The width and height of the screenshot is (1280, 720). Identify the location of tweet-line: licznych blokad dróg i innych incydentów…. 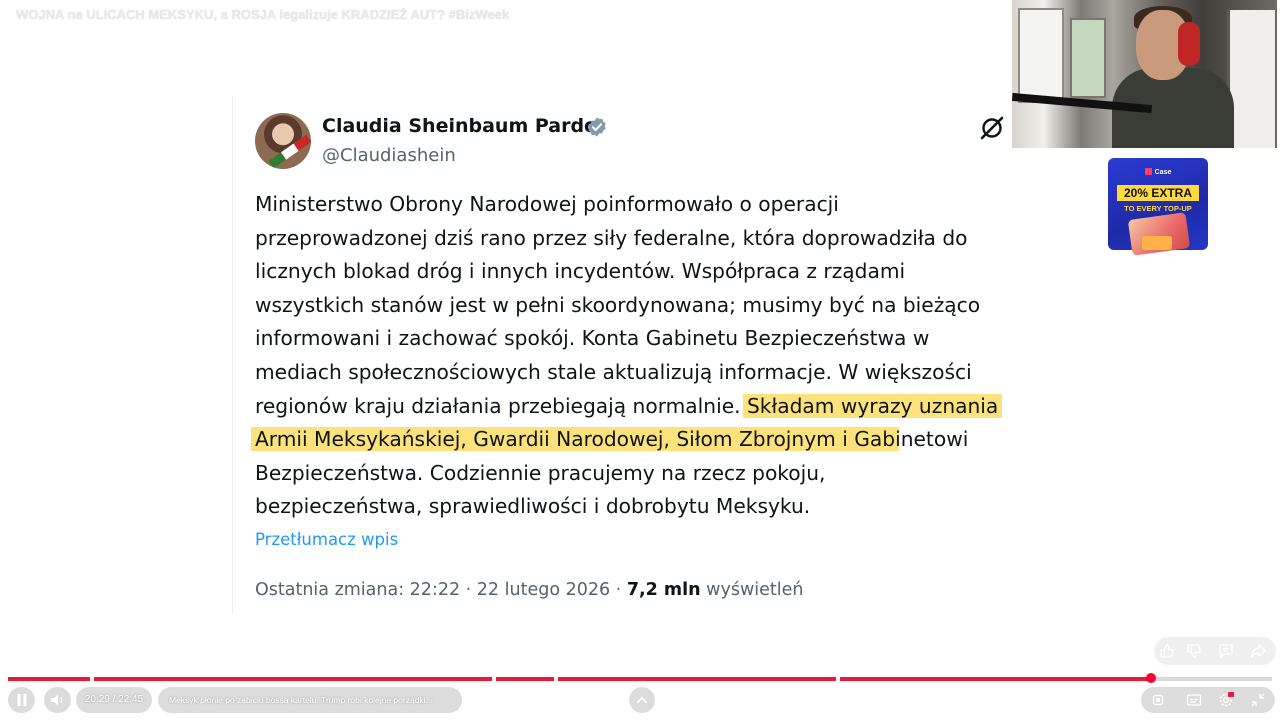
(580, 271).